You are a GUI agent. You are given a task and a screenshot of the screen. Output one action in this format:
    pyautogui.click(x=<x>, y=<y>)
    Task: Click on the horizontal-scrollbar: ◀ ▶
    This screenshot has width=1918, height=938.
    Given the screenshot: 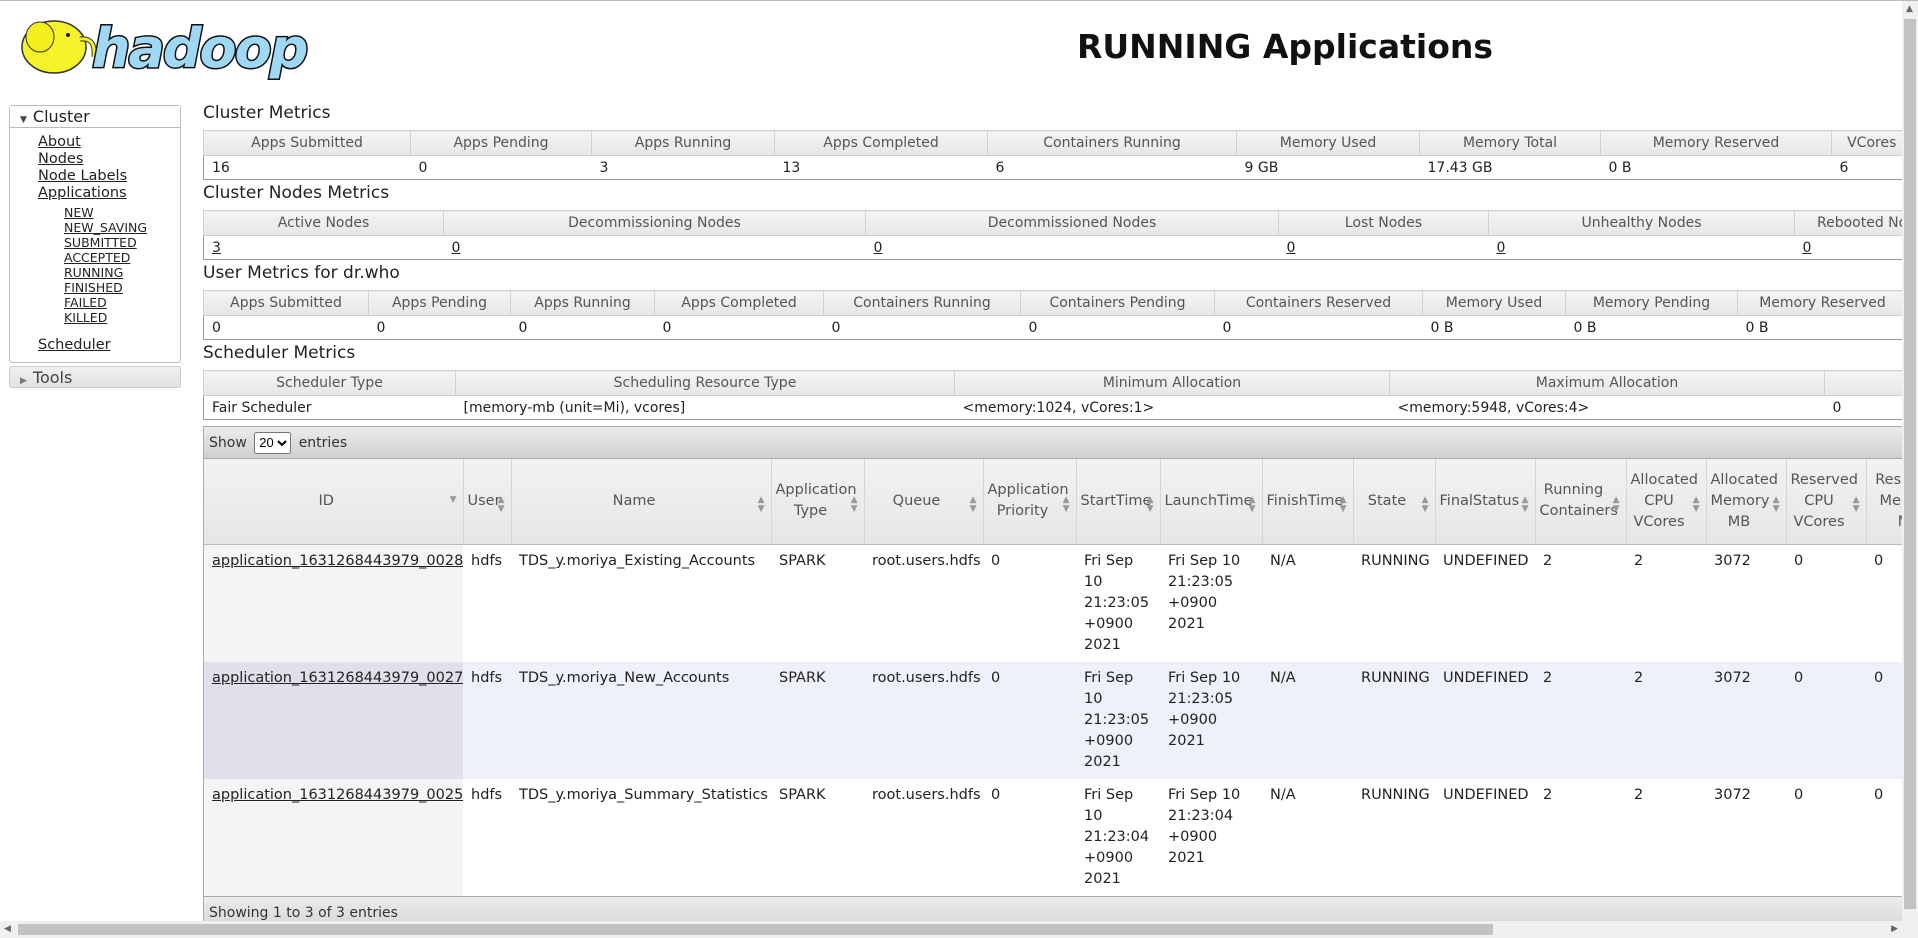 What is the action you would take?
    pyautogui.click(x=959, y=929)
    